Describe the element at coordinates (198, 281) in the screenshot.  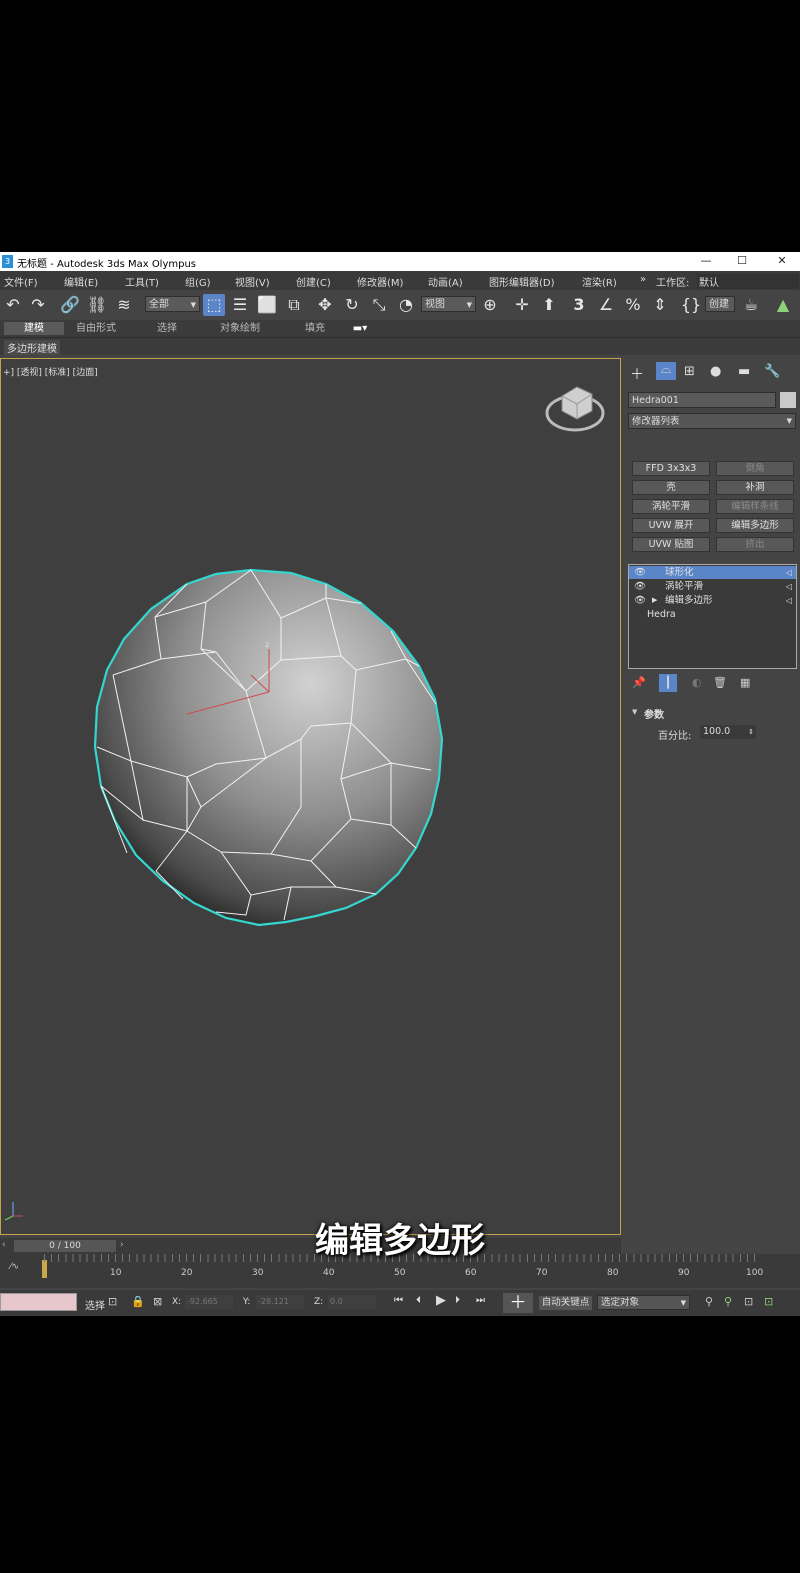
I see `menu-group: 组(G)` at that location.